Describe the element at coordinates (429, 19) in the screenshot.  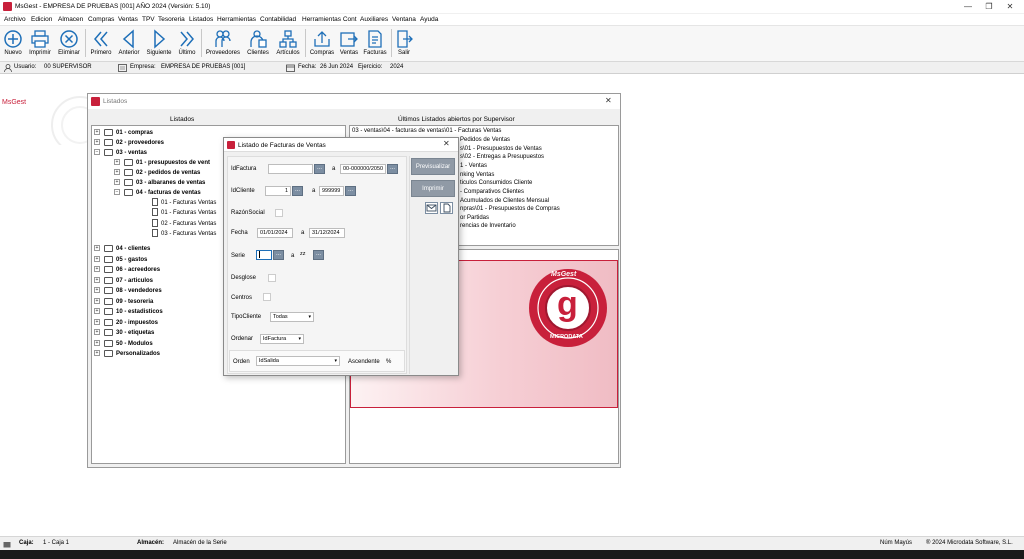
I see `menu-ayuda: Ayuda` at that location.